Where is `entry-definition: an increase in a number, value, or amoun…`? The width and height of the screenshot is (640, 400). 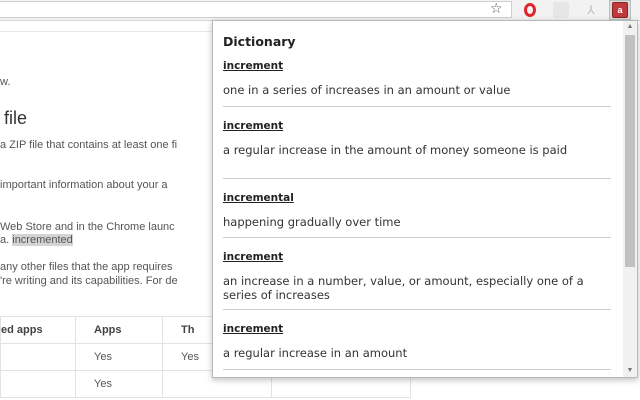
entry-definition: an increase in a number, value, or amoun… is located at coordinates (403, 288).